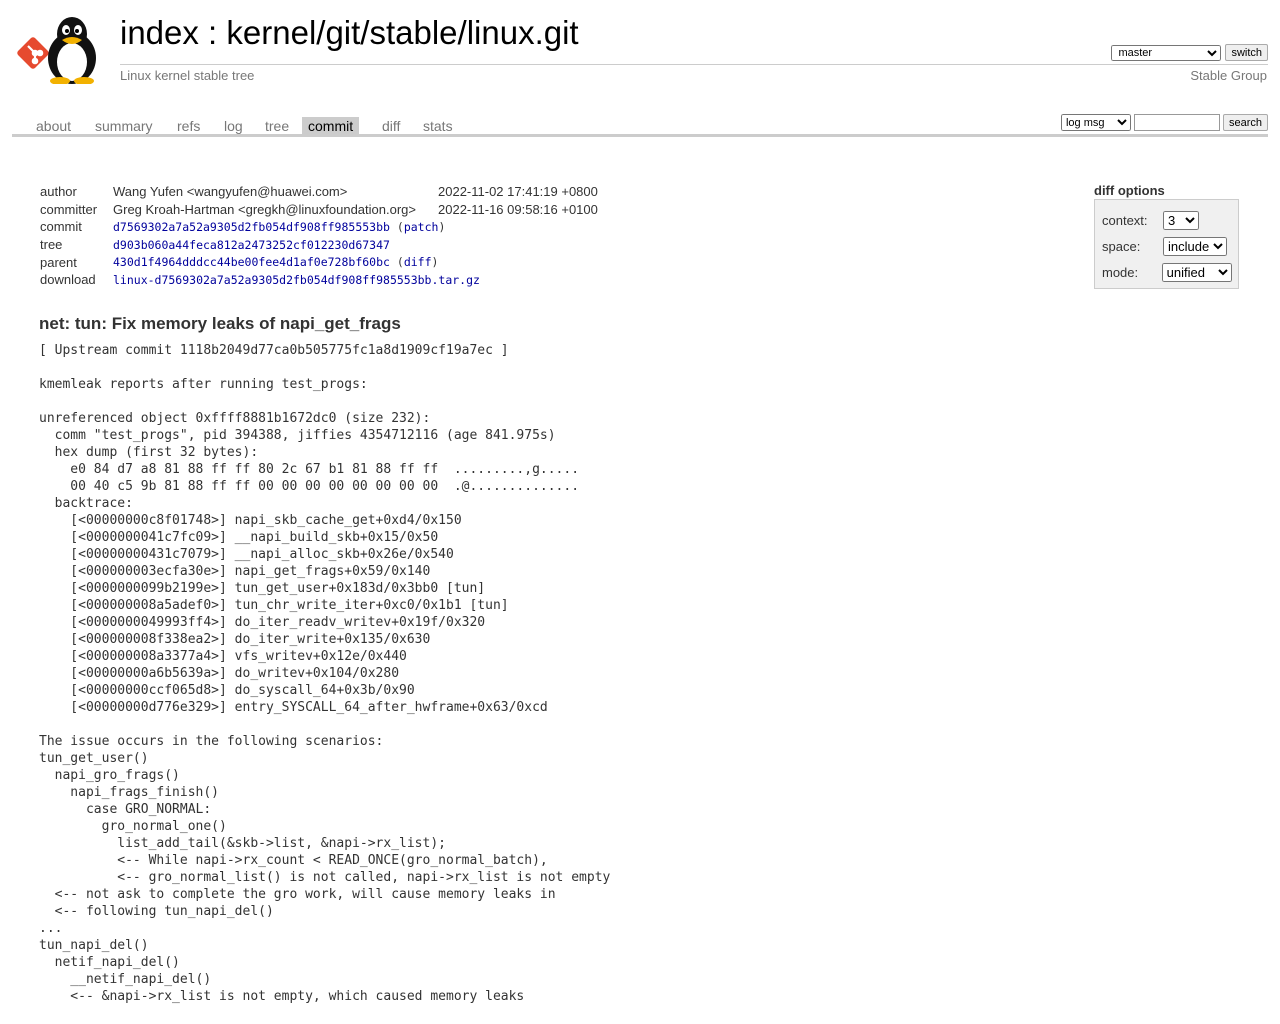  What do you see at coordinates (1129, 190) in the screenshot?
I see `diff-options-title: diff options` at bounding box center [1129, 190].